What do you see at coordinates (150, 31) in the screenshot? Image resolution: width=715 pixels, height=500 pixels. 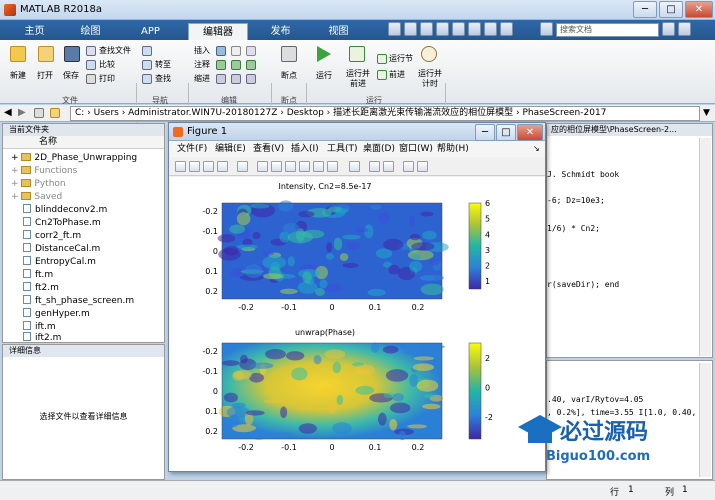 I see `tab-apps: APP` at bounding box center [150, 31].